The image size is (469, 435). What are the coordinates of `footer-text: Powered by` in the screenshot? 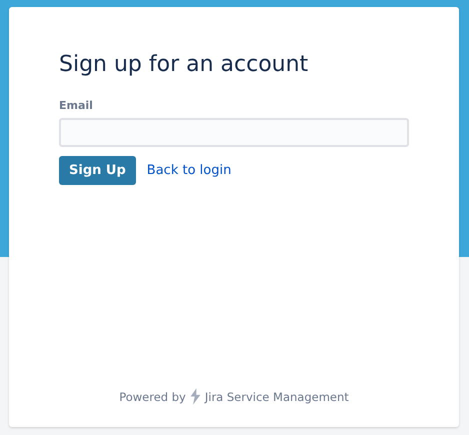 It's located at (152, 397).